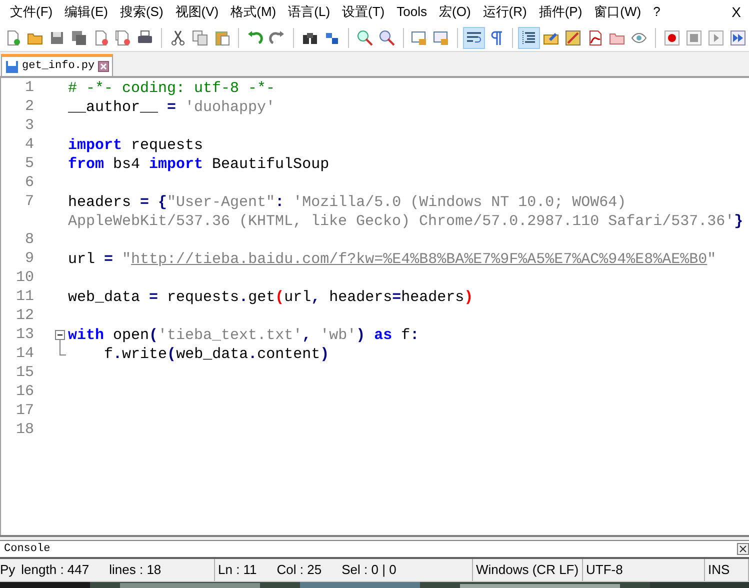  Describe the element at coordinates (31, 12) in the screenshot. I see `menu-item: 文件(F)` at that location.